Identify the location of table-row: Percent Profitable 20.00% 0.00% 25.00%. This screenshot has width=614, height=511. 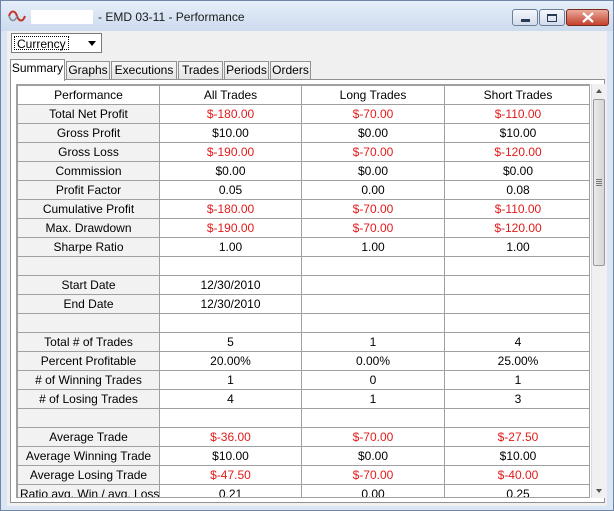
(303, 361).